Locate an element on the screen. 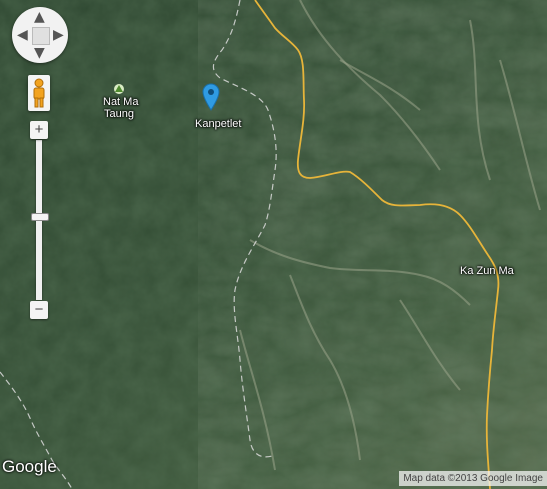 Image resolution: width=547 pixels, height=489 pixels. place-label-kanpetlet: Kanpetlet is located at coordinates (218, 124).